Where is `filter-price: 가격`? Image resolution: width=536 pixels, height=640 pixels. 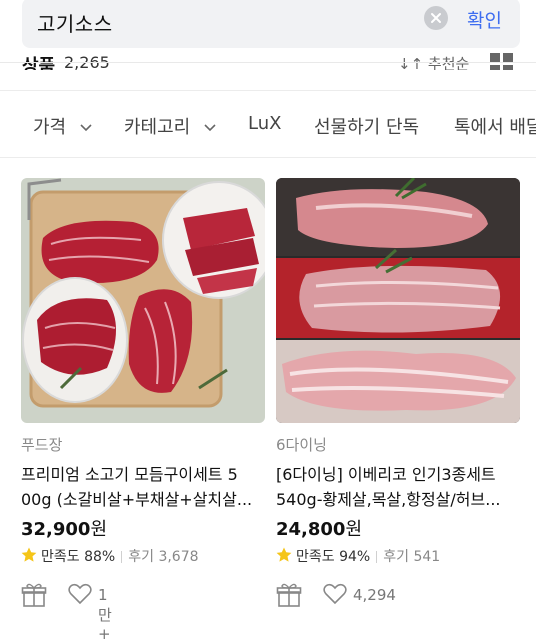
filter-price: 가격 is located at coordinates (62, 126).